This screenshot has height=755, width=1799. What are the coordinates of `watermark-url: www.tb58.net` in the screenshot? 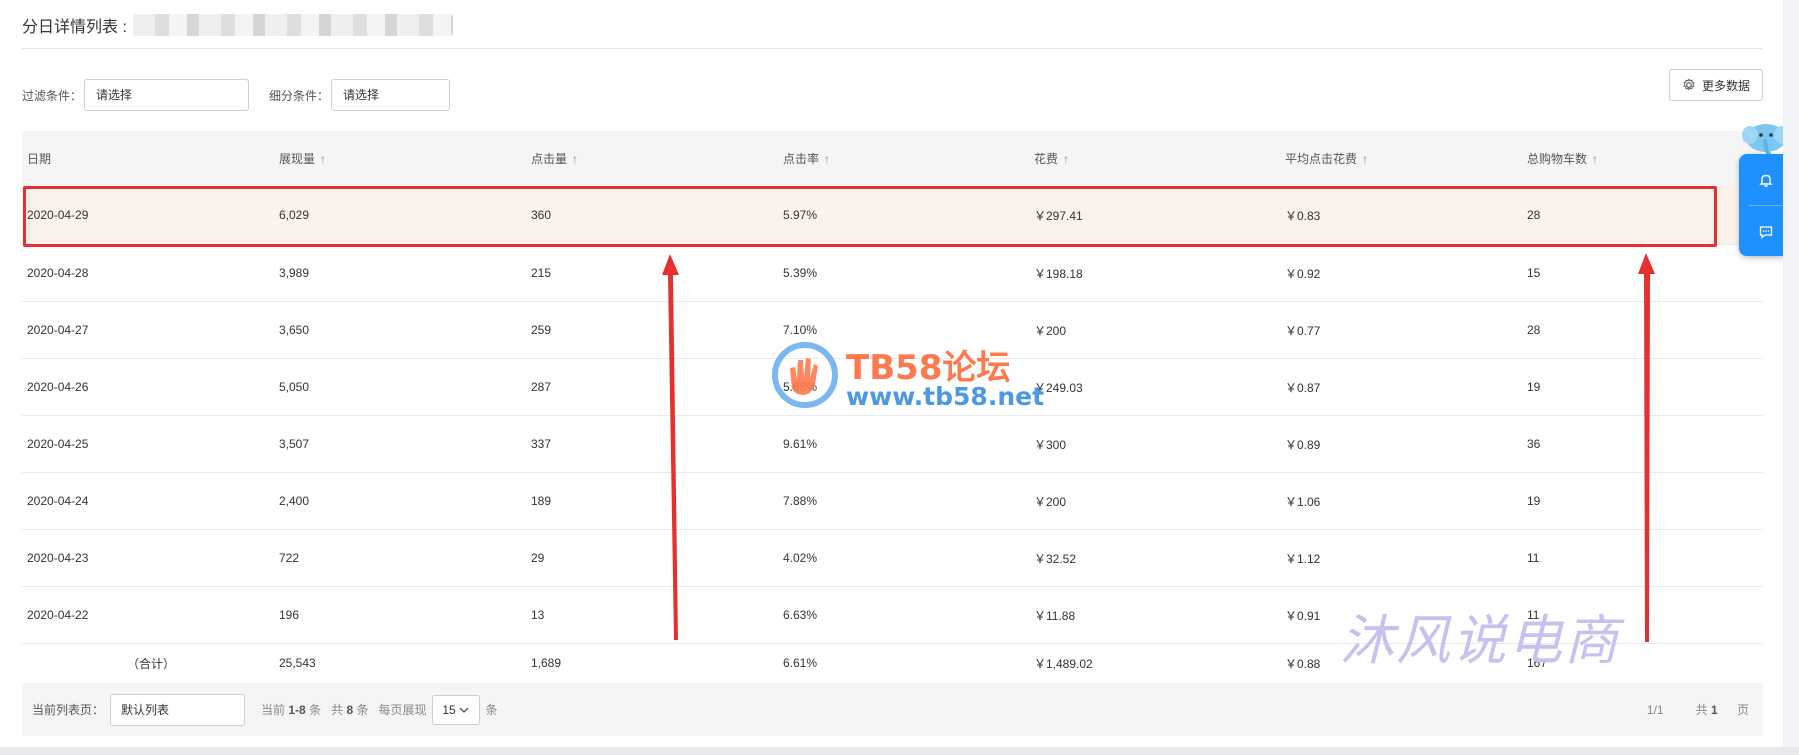 It's located at (945, 396).